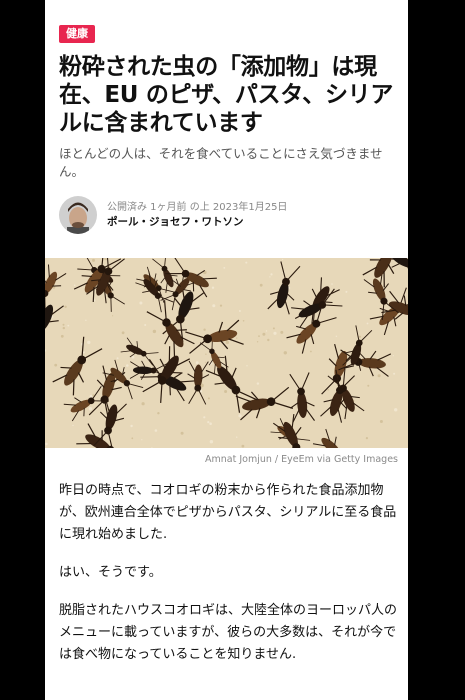 The image size is (465, 700). Describe the element at coordinates (77, 34) in the screenshot. I see `category-badge: 健康` at that location.